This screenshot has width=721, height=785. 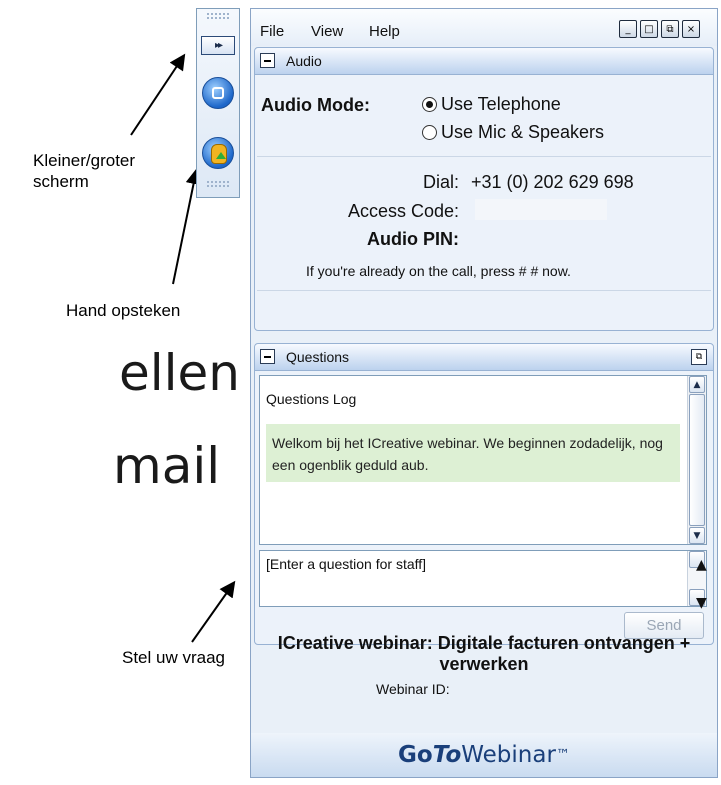 I want to click on menu-help: Help, so click(x=384, y=31).